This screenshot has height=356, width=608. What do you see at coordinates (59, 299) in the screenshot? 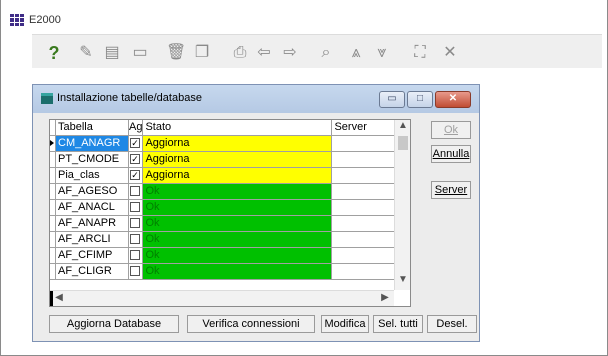
I see `scroll-left-icon: ◀` at bounding box center [59, 299].